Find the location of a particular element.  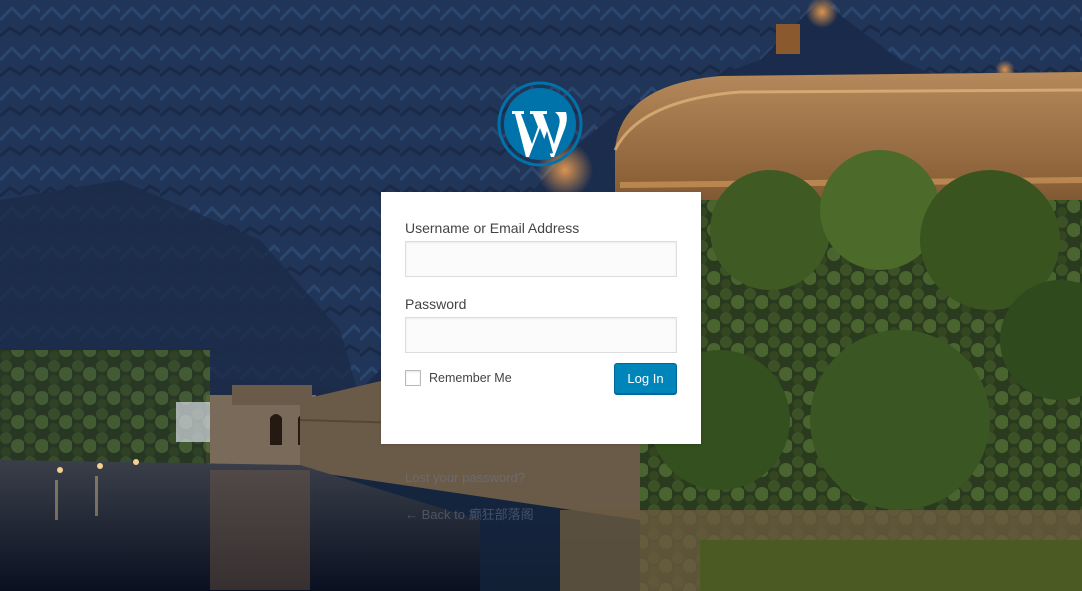

form-actions: Remember Me Log In is located at coordinates (541, 383).